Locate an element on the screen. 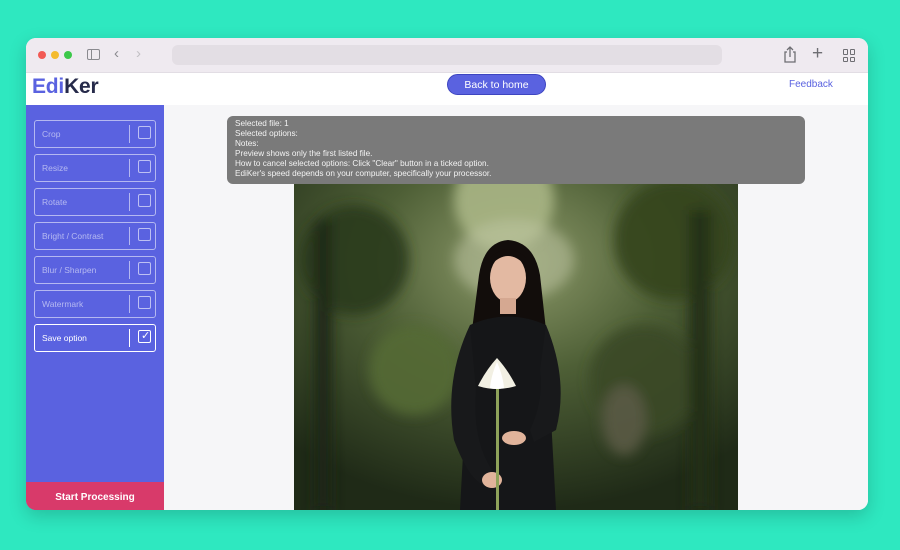  address-bar is located at coordinates (447, 55).